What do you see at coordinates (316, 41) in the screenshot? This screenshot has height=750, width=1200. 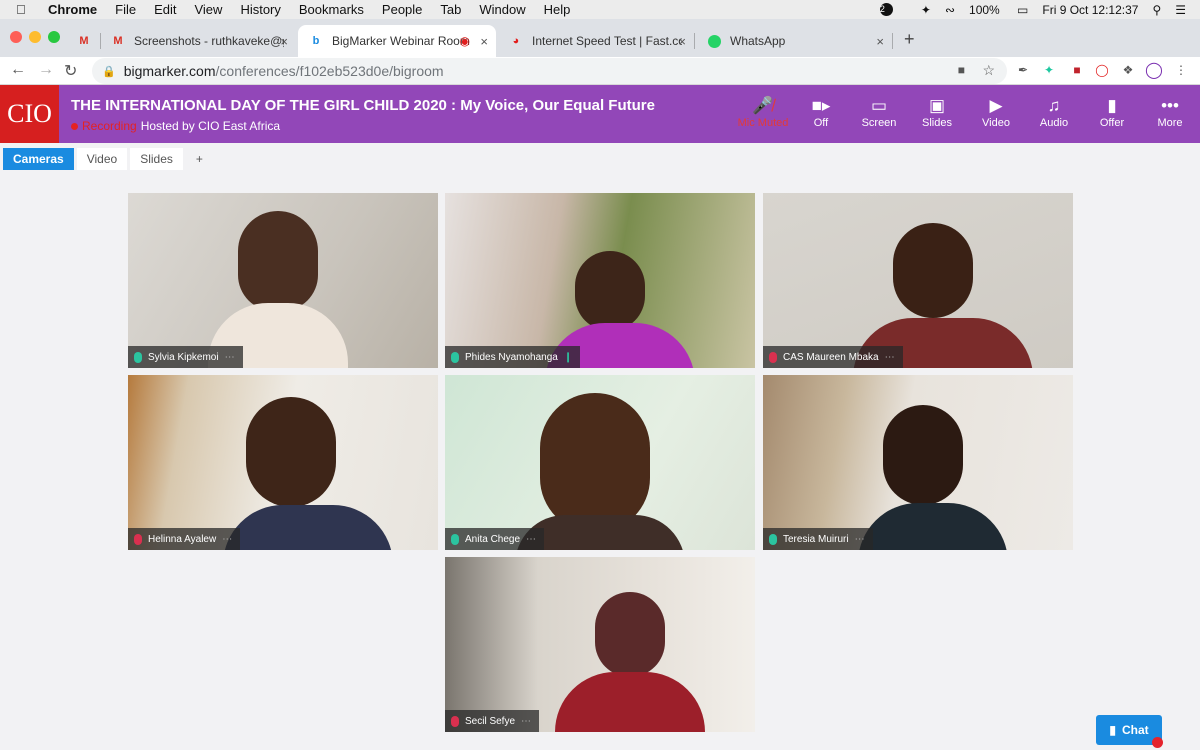 I see `bigmarker-icon: b` at bounding box center [316, 41].